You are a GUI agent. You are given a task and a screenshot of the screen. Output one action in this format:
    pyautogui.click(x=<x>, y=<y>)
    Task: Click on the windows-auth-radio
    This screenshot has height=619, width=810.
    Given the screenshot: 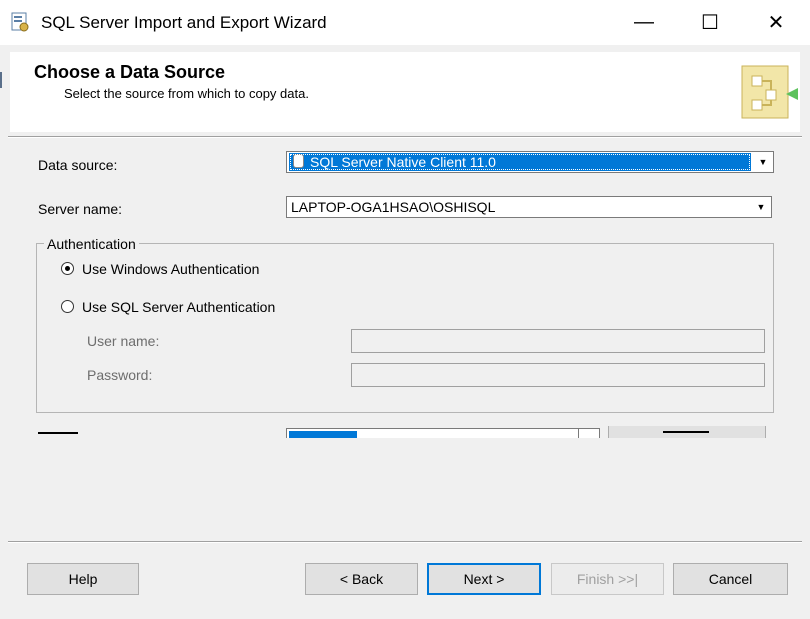 What is the action you would take?
    pyautogui.click(x=67, y=268)
    